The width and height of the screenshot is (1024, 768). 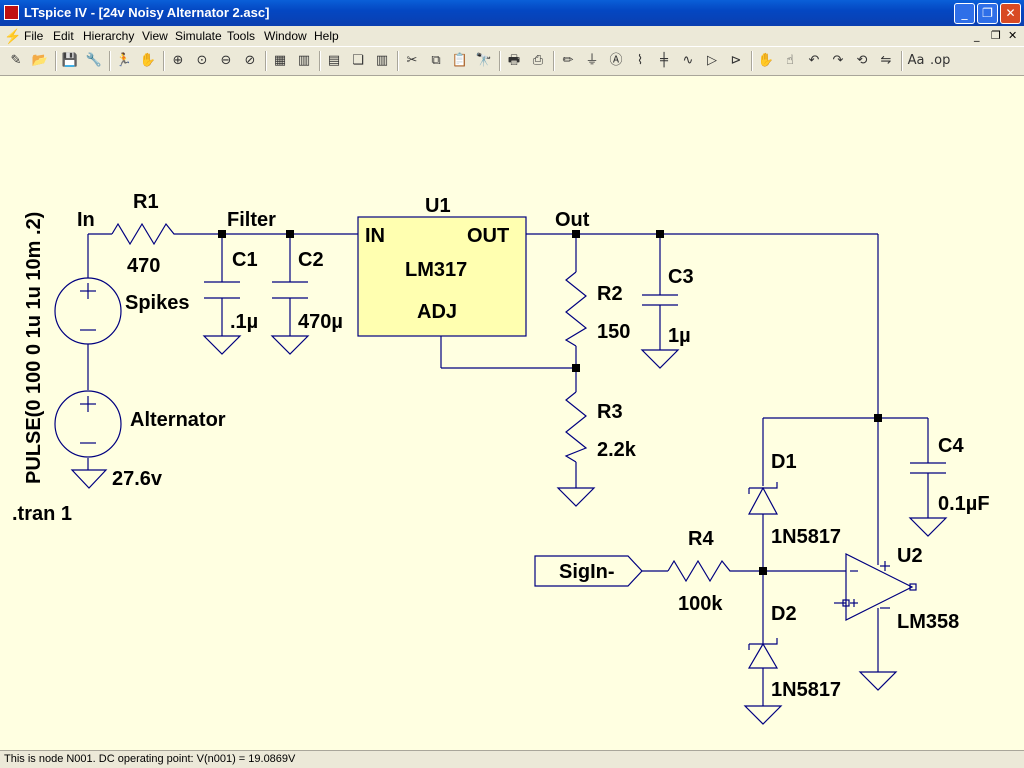 What do you see at coordinates (660, 234) in the screenshot?
I see `junction-out-c3` at bounding box center [660, 234].